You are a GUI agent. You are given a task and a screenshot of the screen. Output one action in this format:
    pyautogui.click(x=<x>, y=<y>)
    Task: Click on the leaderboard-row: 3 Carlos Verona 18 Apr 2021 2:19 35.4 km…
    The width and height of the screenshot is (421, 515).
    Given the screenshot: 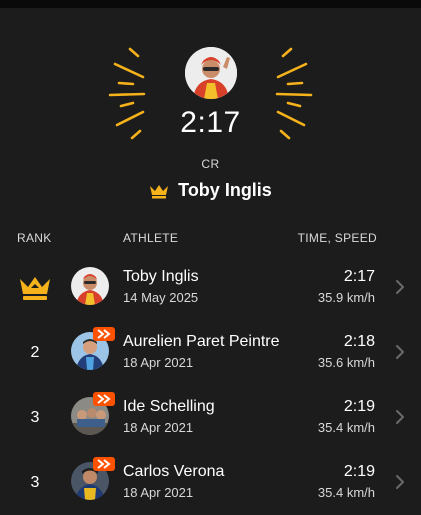 What is the action you would take?
    pyautogui.click(x=210, y=482)
    